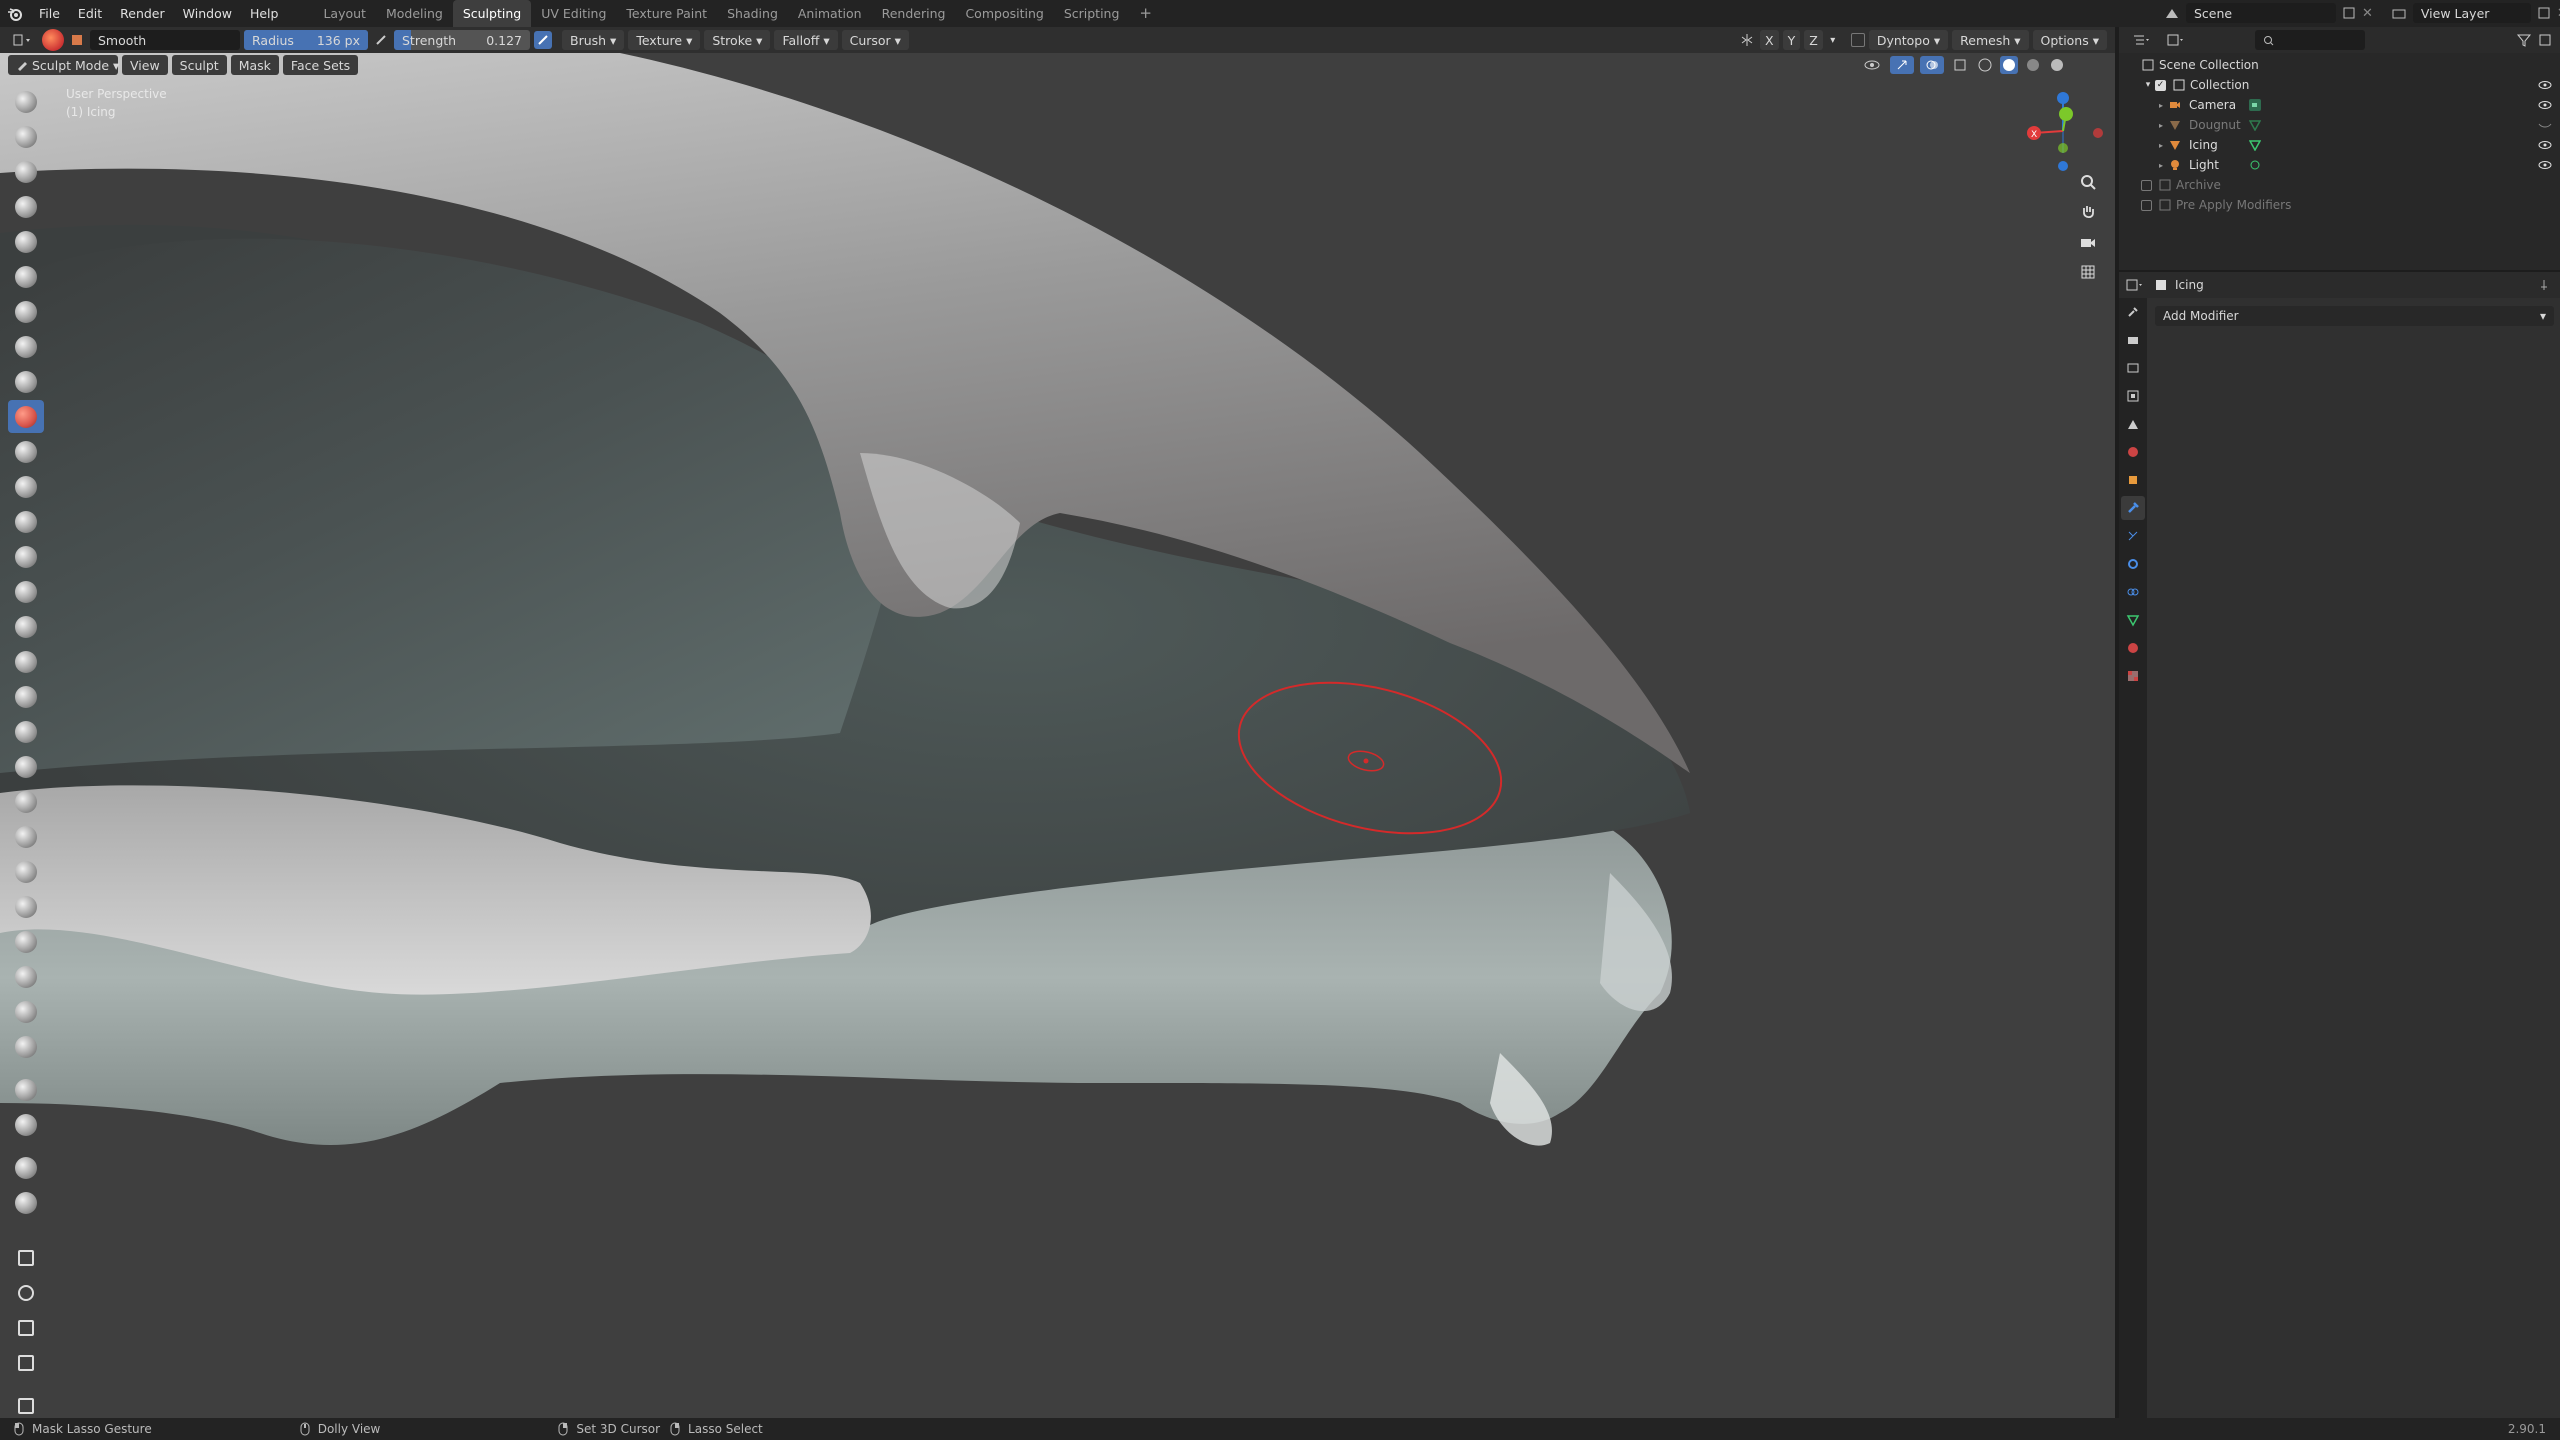 The width and height of the screenshot is (2560, 1440). What do you see at coordinates (344, 13) in the screenshot?
I see `tab-layout: Layout` at bounding box center [344, 13].